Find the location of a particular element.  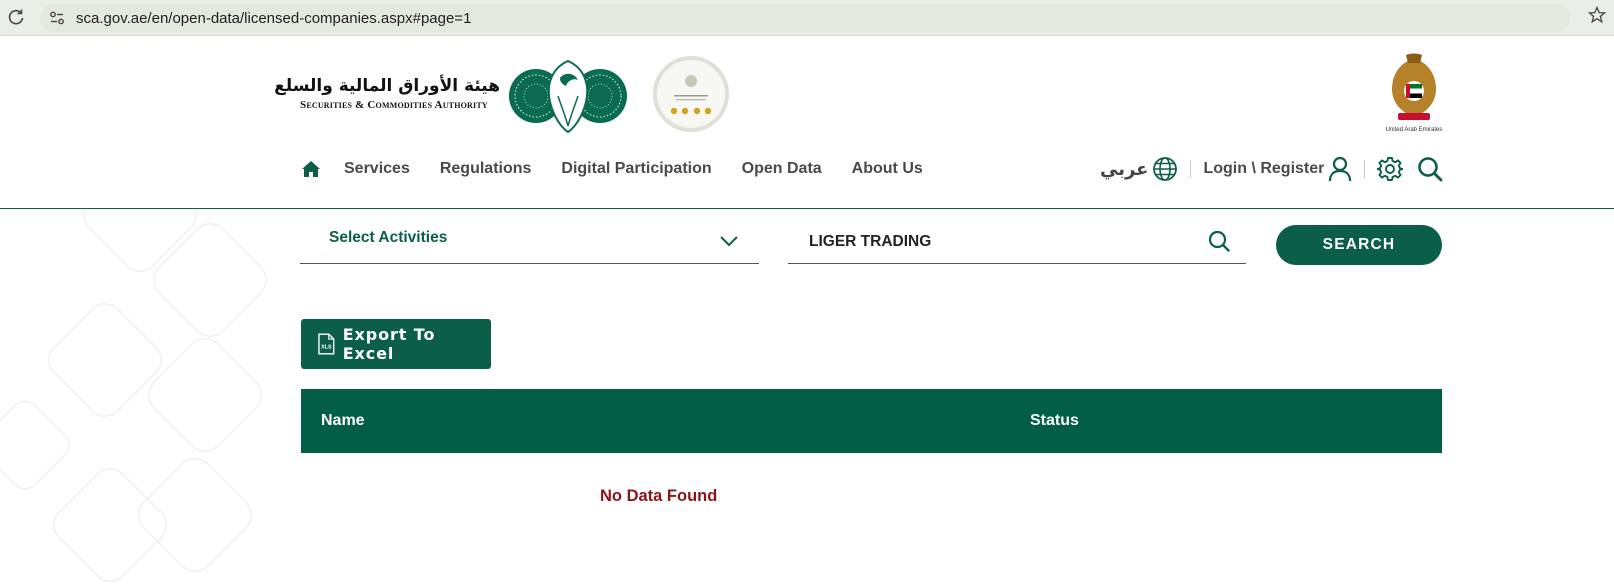

export-excel-label: Export To Excel is located at coordinates (389, 344).